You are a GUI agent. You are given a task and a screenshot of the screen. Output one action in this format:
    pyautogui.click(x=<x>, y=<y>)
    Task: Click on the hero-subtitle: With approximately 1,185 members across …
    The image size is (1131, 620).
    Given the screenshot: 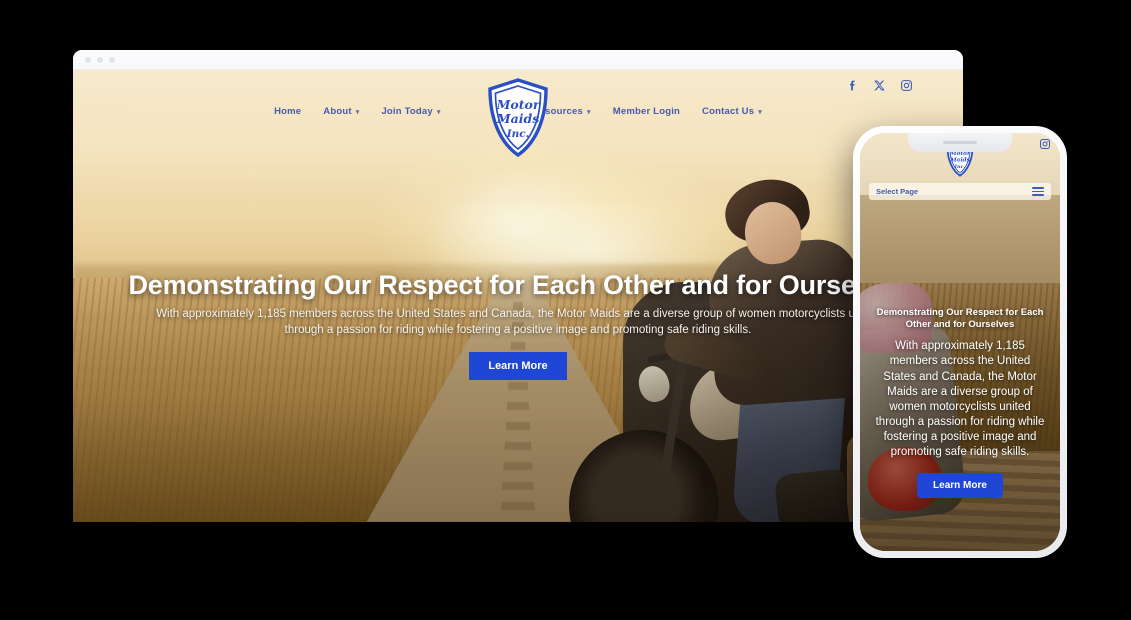 What is the action you would take?
    pyautogui.click(x=518, y=322)
    